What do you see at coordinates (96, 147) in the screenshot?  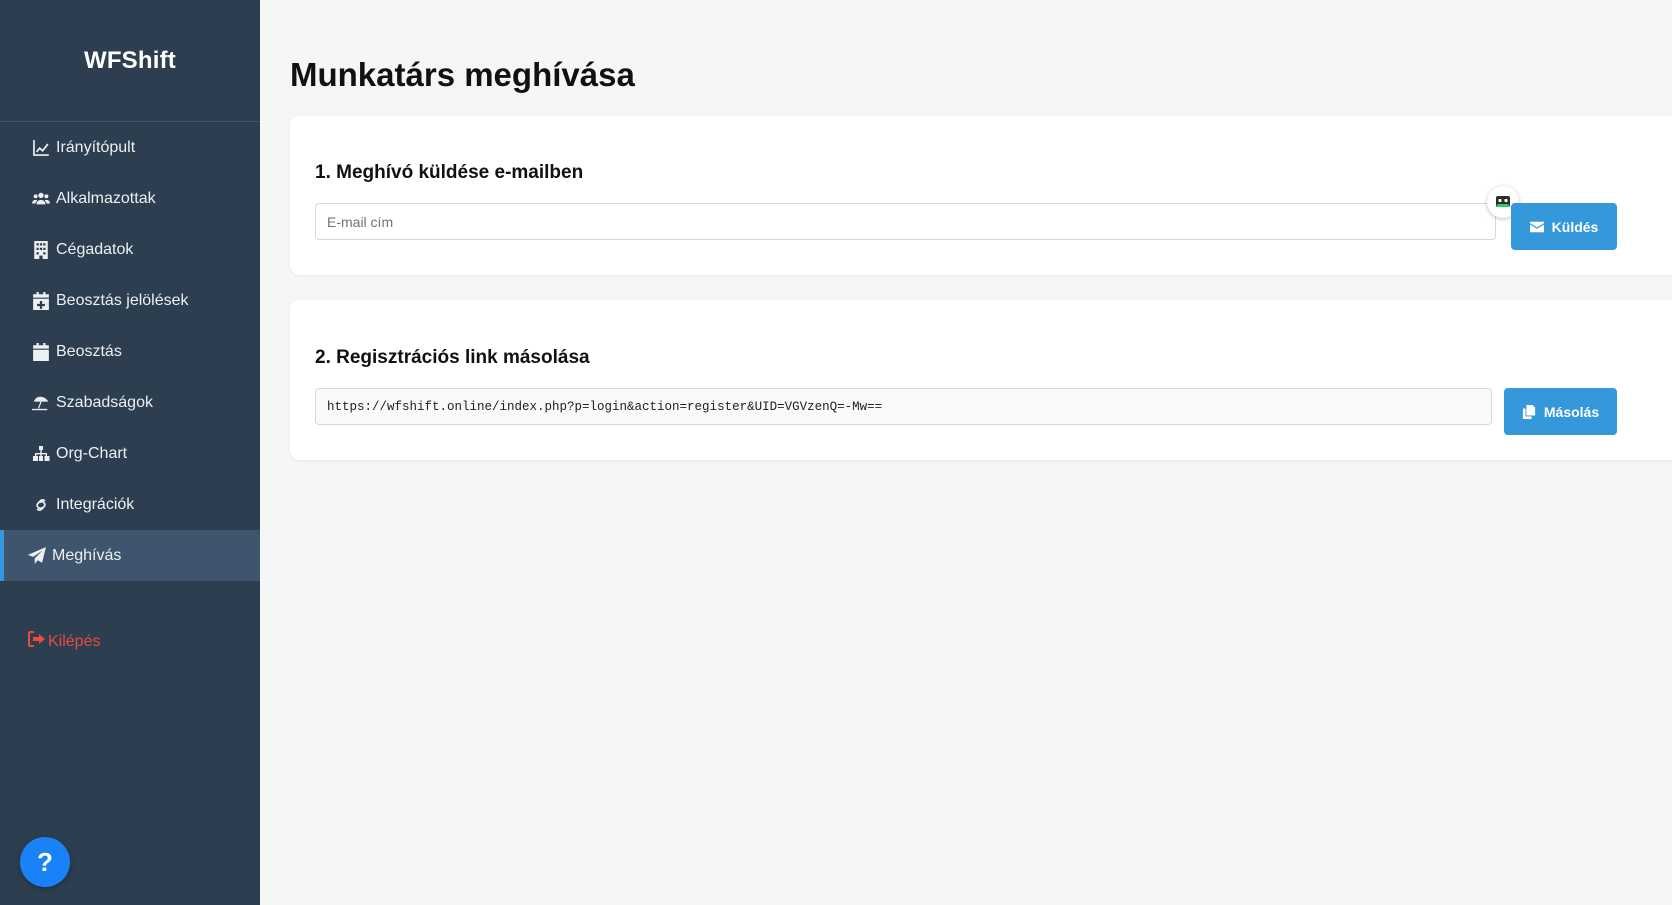 I see `sidebar-item-label: Irányítópult` at bounding box center [96, 147].